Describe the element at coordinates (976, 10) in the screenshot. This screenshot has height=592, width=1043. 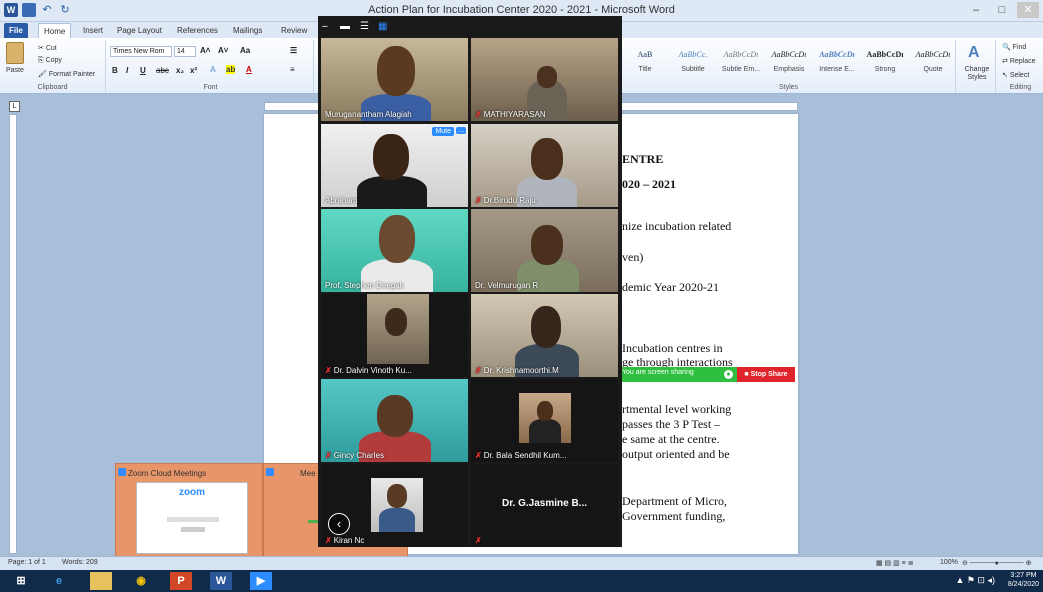
I see `minimize-button: –` at that location.